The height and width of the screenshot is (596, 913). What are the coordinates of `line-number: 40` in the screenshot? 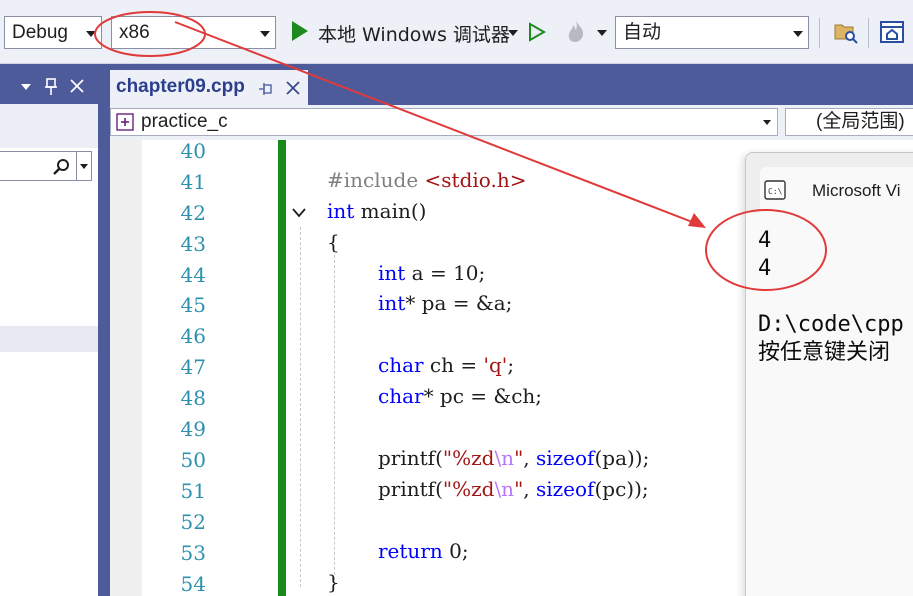 It's located at (193, 151).